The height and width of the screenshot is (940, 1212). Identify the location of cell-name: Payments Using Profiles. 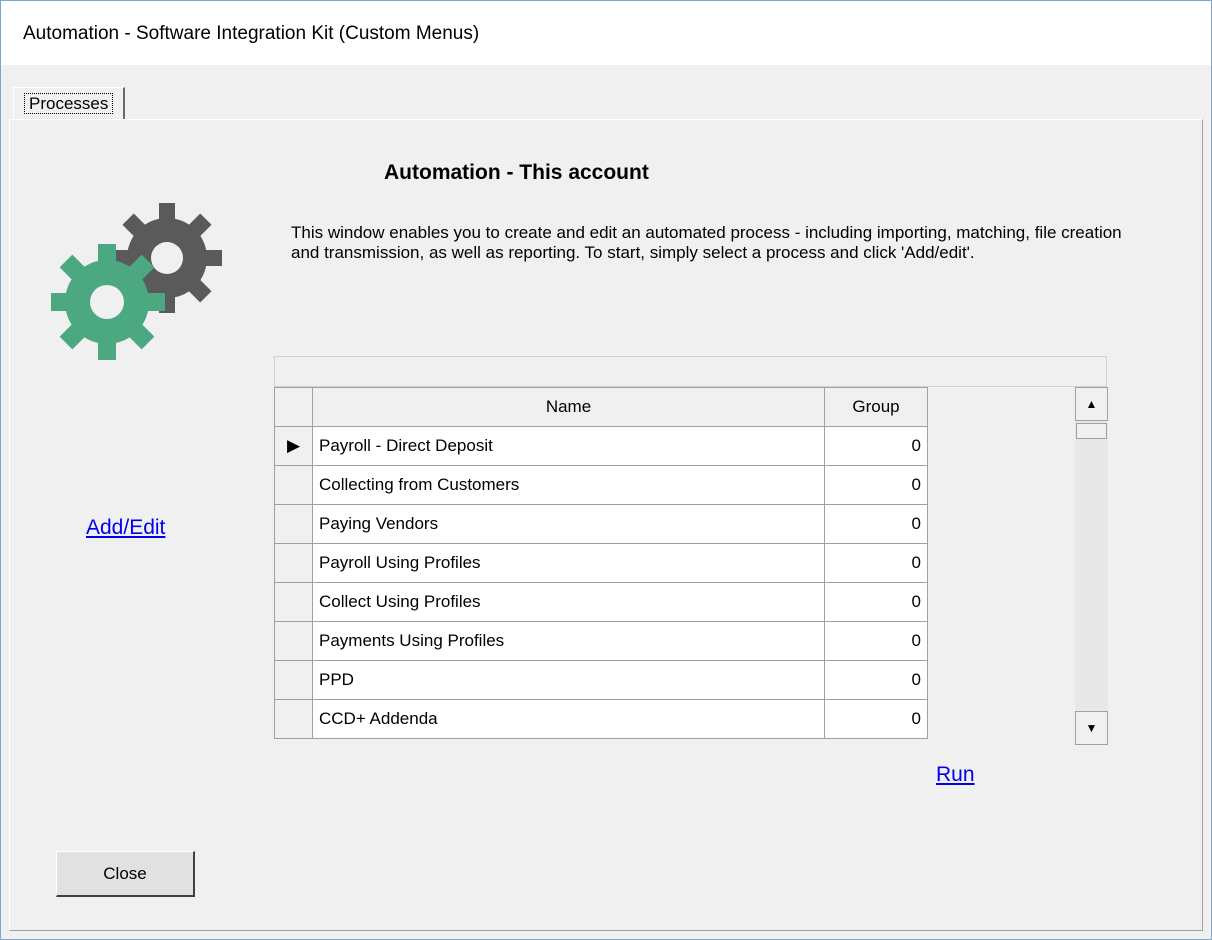
(568, 641).